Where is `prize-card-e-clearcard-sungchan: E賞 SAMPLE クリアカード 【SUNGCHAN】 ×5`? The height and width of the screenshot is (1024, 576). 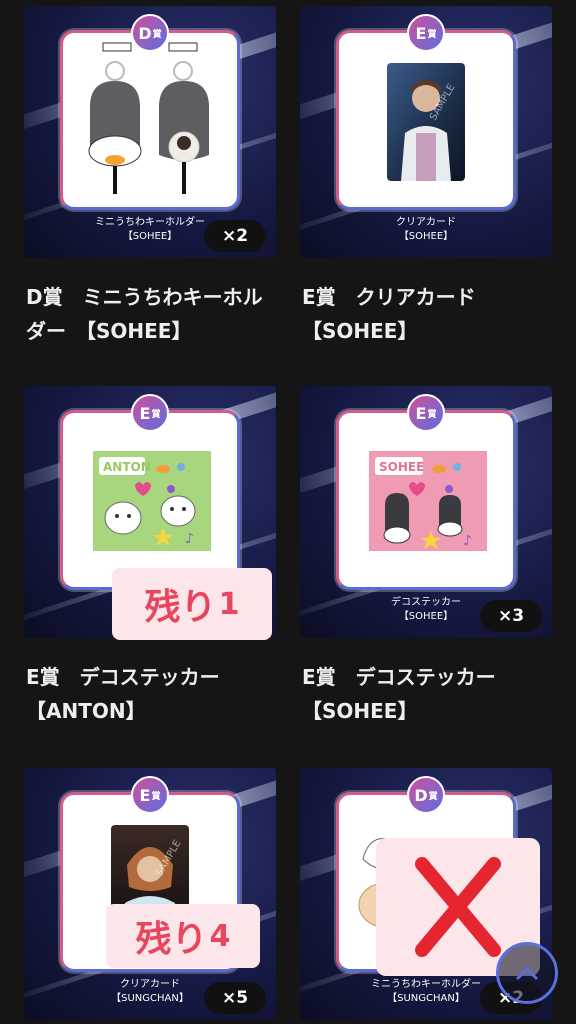
prize-card-e-clearcard-sungchan: E賞 SAMPLE クリアカード 【SUNGCHAN】 ×5 is located at coordinates (150, 894).